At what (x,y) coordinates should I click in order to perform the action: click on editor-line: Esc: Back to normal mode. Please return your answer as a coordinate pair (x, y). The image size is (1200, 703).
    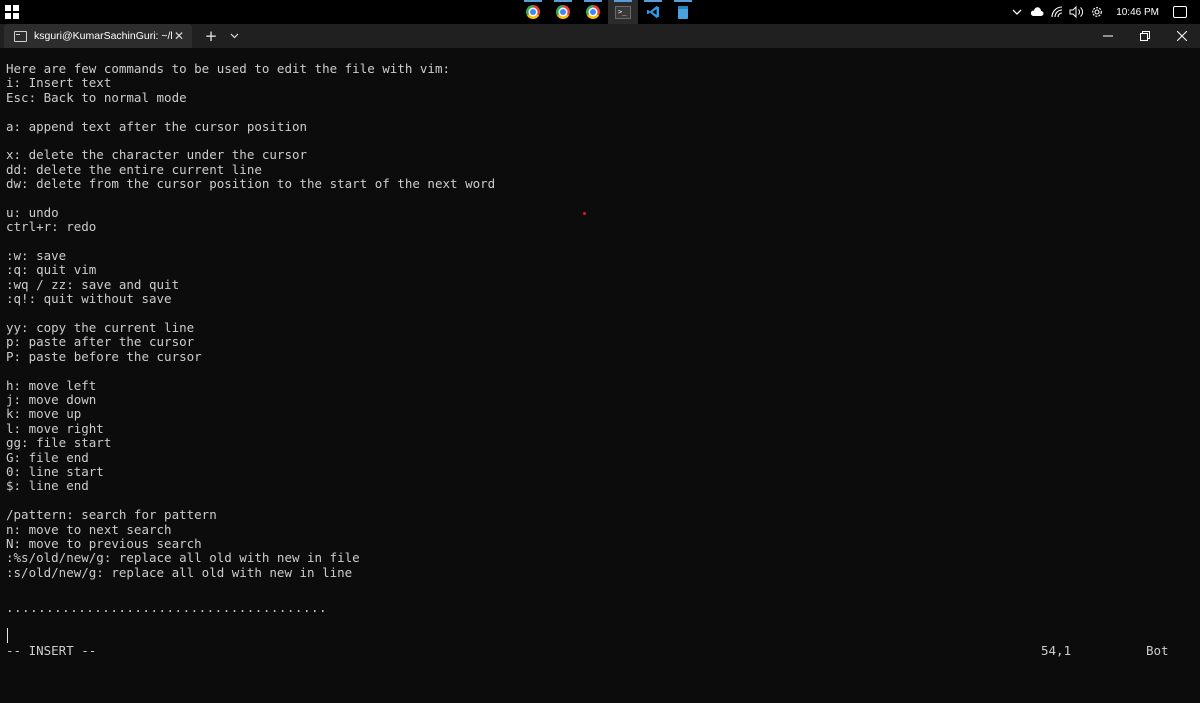
    Looking at the image, I should click on (96, 97).